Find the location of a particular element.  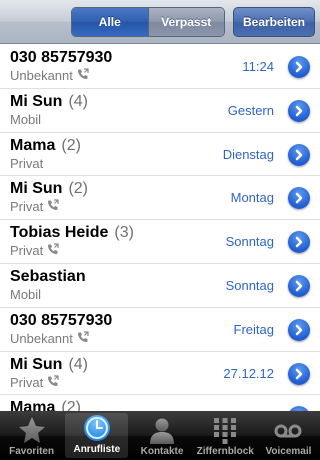

edit-button: Bearbeiten is located at coordinates (274, 22).